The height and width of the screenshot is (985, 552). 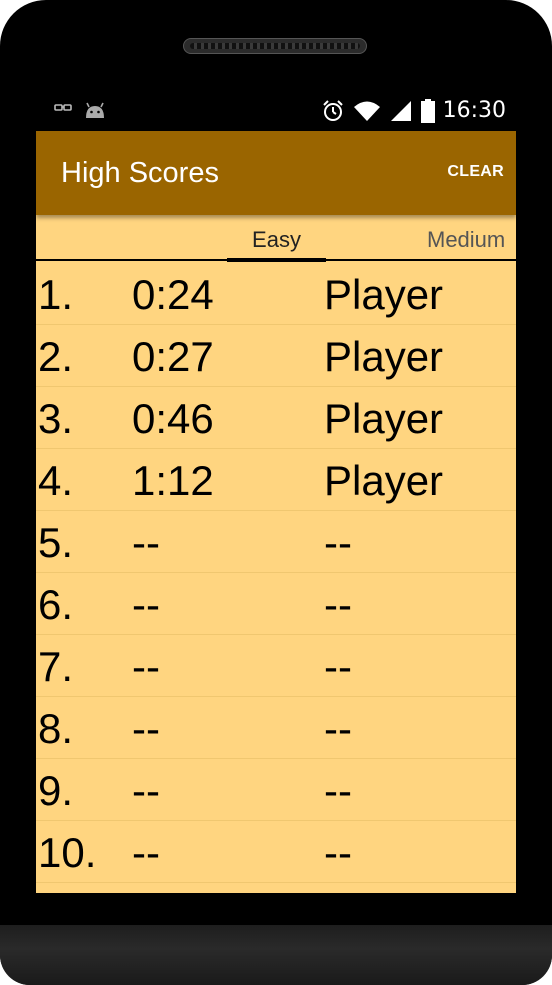 What do you see at coordinates (173, 356) in the screenshot?
I see `time-value: 0:27` at bounding box center [173, 356].